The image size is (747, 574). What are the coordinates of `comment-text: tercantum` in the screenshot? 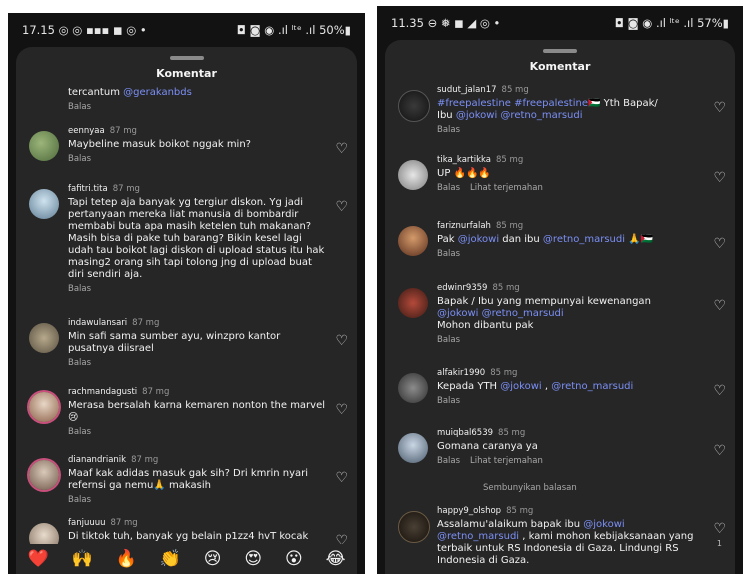 It's located at (96, 92).